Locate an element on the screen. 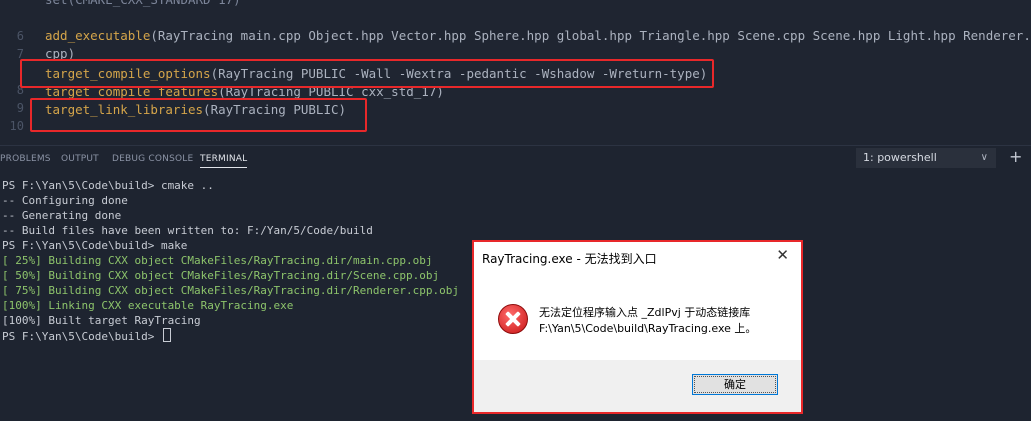 Image resolution: width=1031 pixels, height=421 pixels. tab-output: OUTPUT is located at coordinates (80, 159).